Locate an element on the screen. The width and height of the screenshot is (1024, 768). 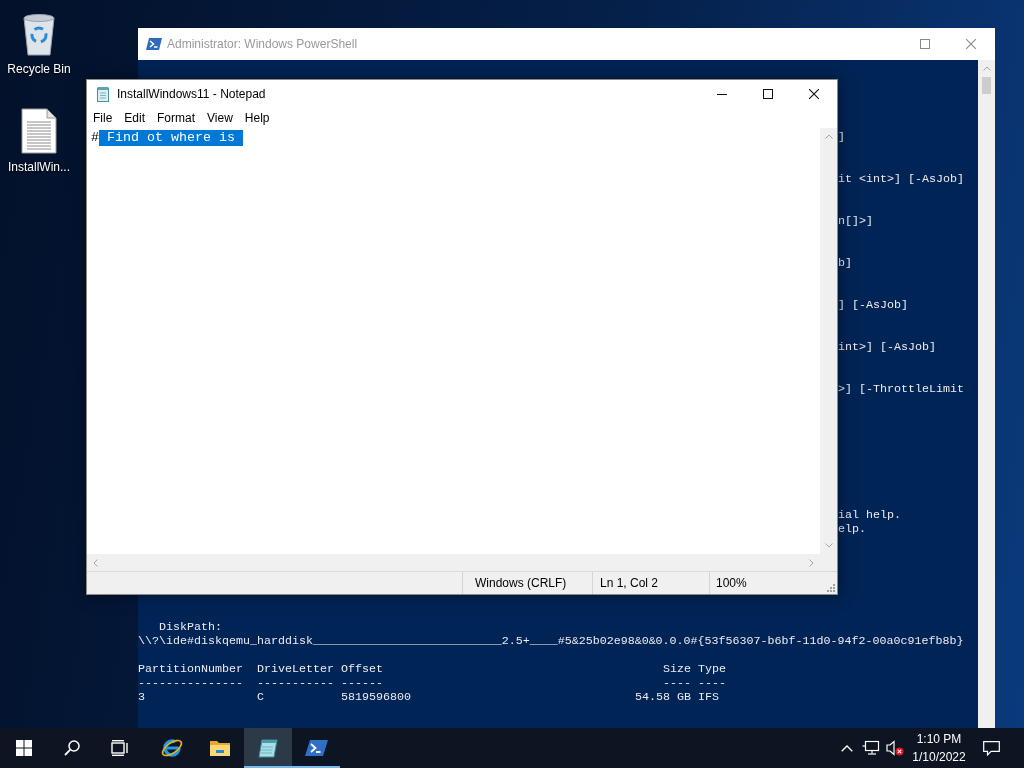
scroll-down-icon is located at coordinates (828, 545).